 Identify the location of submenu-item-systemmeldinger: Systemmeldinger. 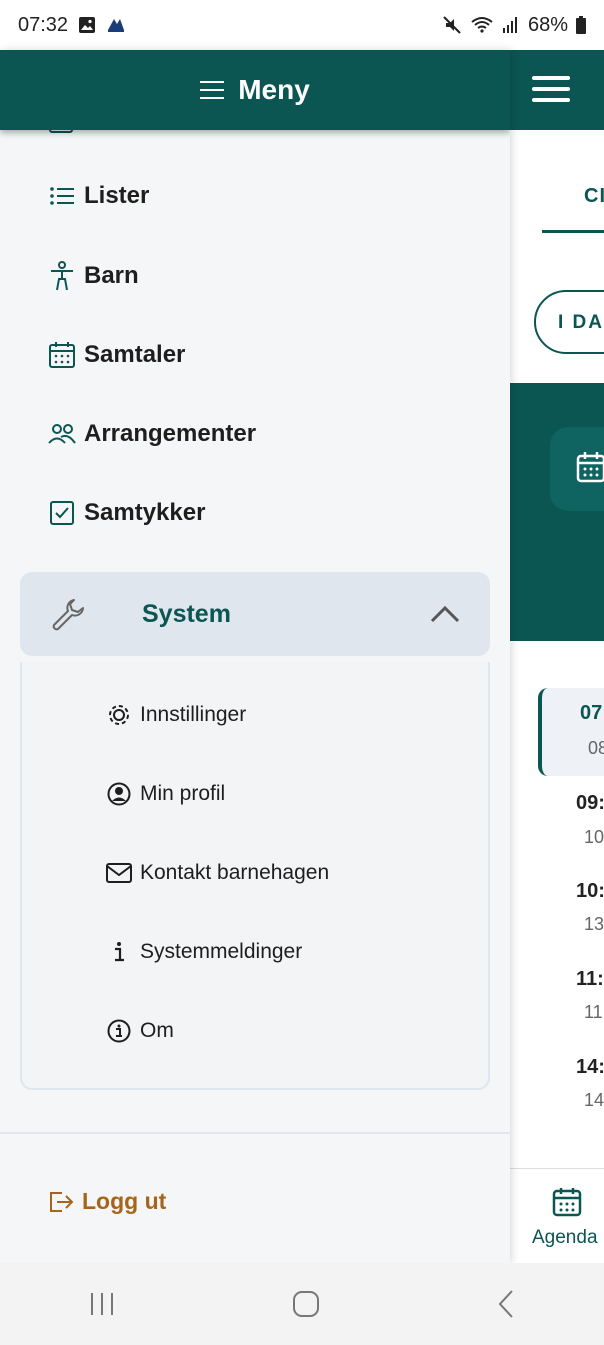
(204, 952).